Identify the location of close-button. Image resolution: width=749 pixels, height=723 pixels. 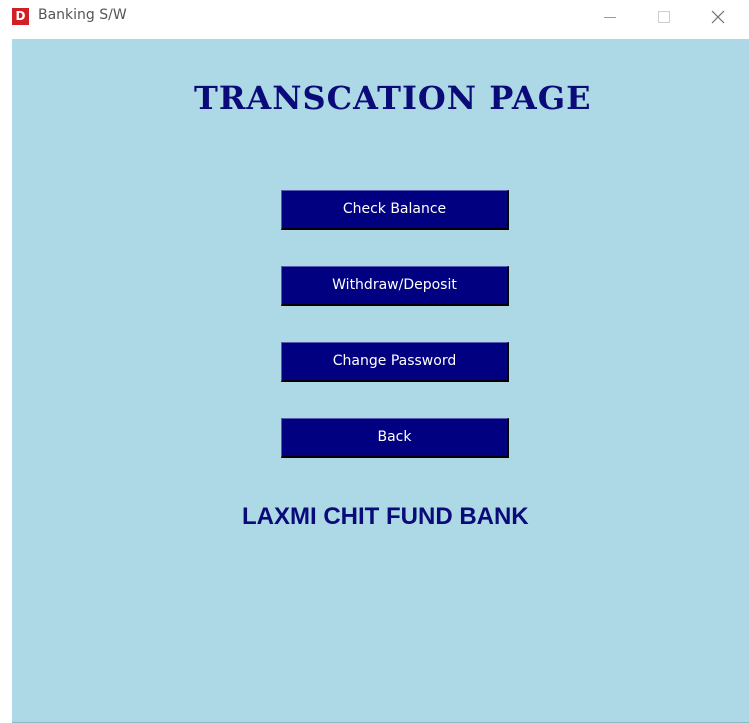
(718, 17).